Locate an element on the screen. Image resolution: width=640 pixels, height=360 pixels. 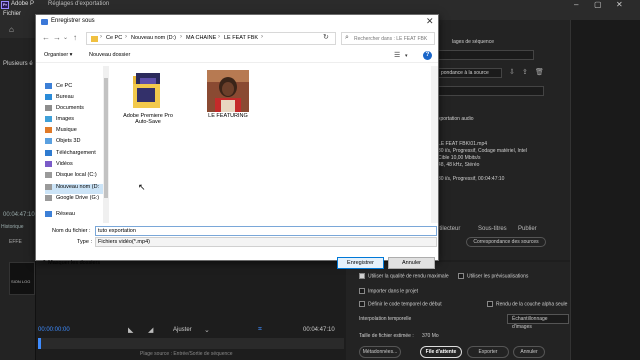
sidebar-item: Ce PC is located at coordinates (76, 88).